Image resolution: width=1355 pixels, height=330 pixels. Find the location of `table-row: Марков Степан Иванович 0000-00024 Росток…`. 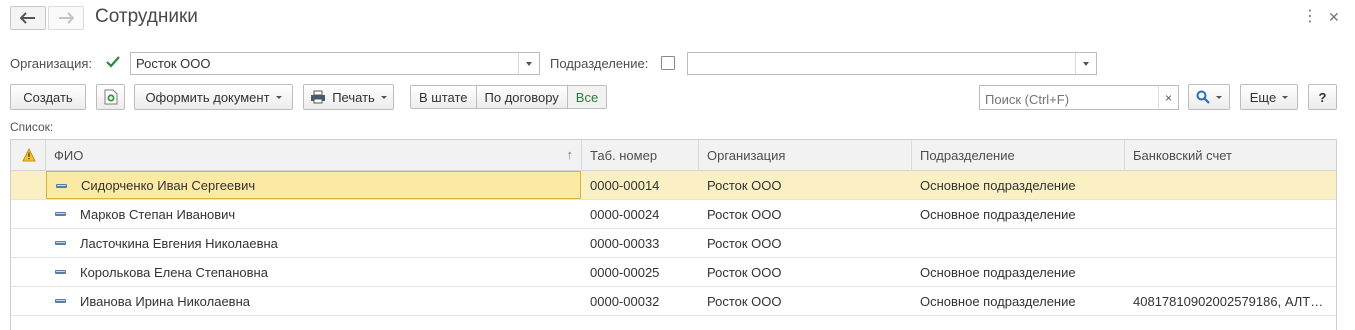

table-row: Марков Степан Иванович 0000-00024 Росток… is located at coordinates (673, 214).